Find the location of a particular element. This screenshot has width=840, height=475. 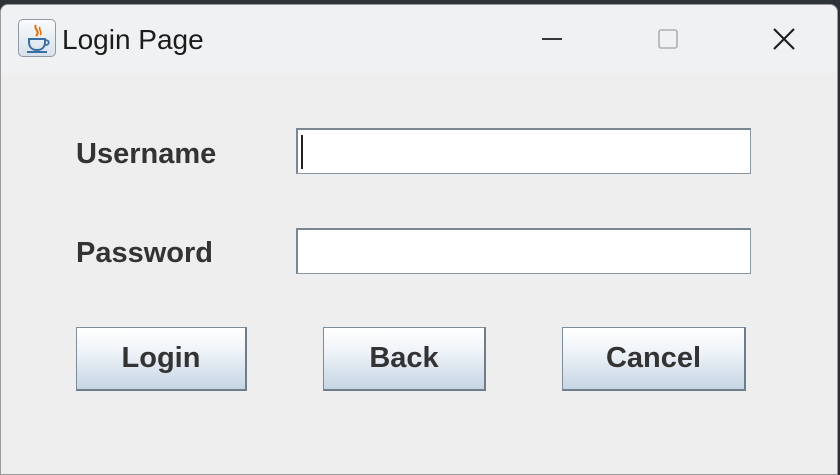

username-label: Username is located at coordinates (146, 154).